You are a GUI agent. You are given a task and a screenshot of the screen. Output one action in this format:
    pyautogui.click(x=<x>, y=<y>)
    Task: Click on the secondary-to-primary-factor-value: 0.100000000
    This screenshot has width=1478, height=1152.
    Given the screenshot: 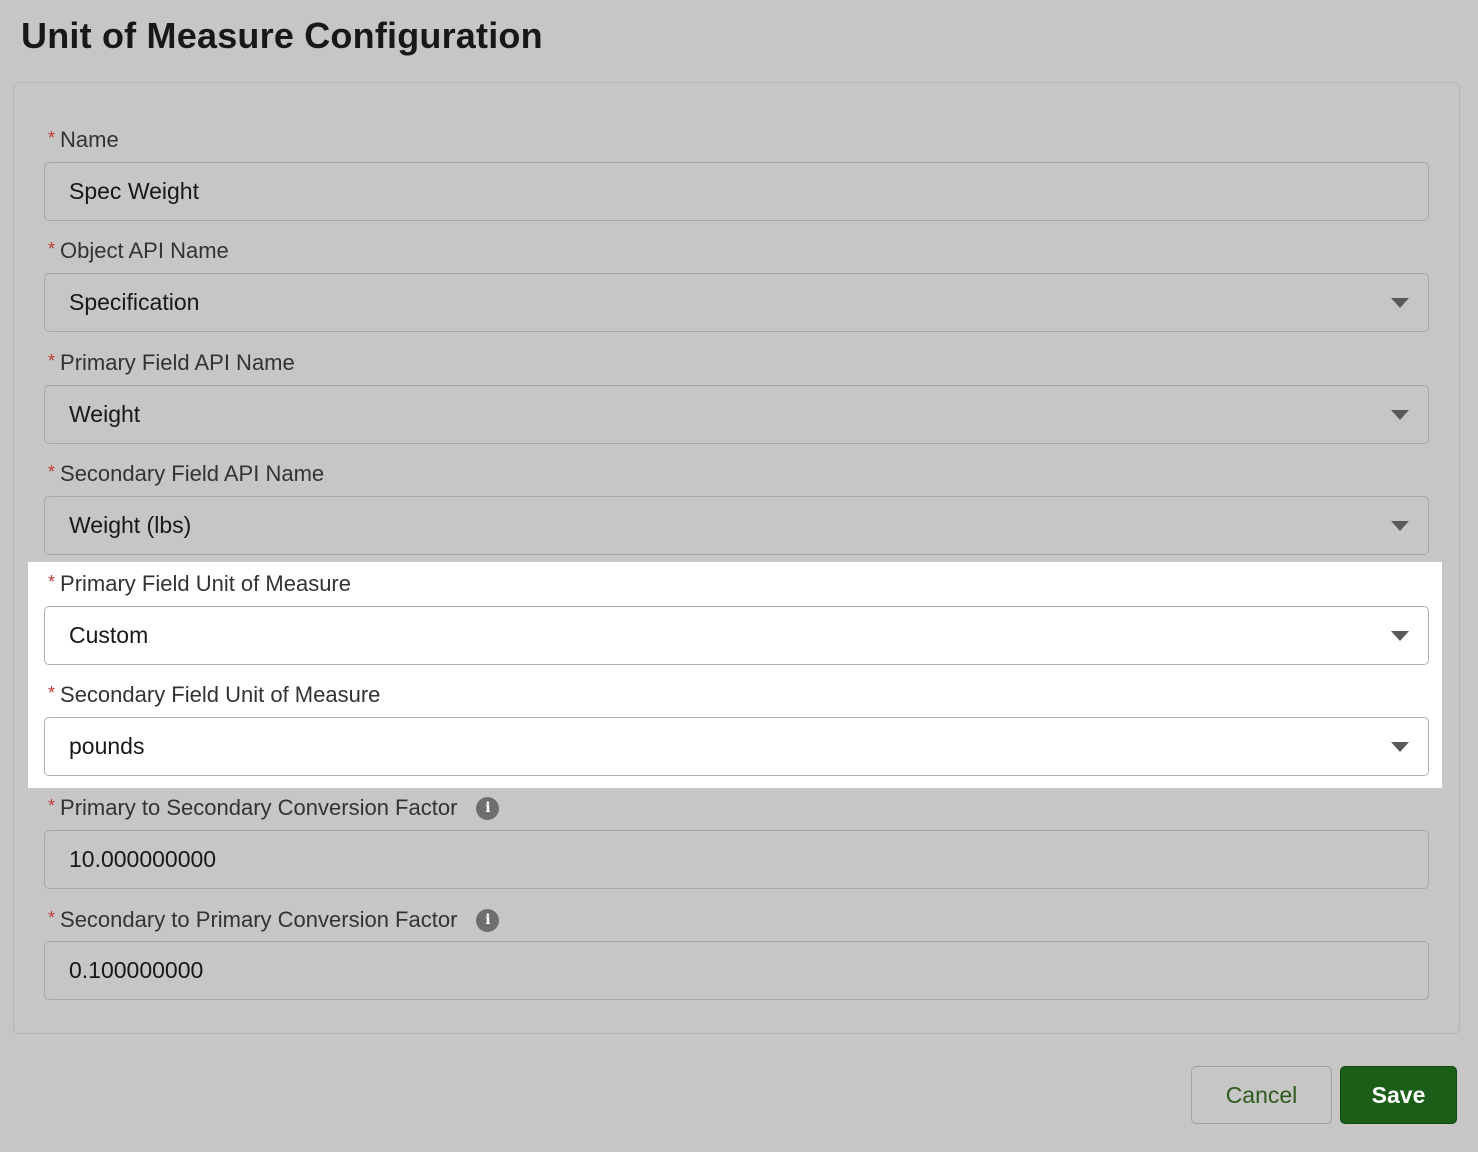 What is the action you would take?
    pyautogui.click(x=136, y=970)
    